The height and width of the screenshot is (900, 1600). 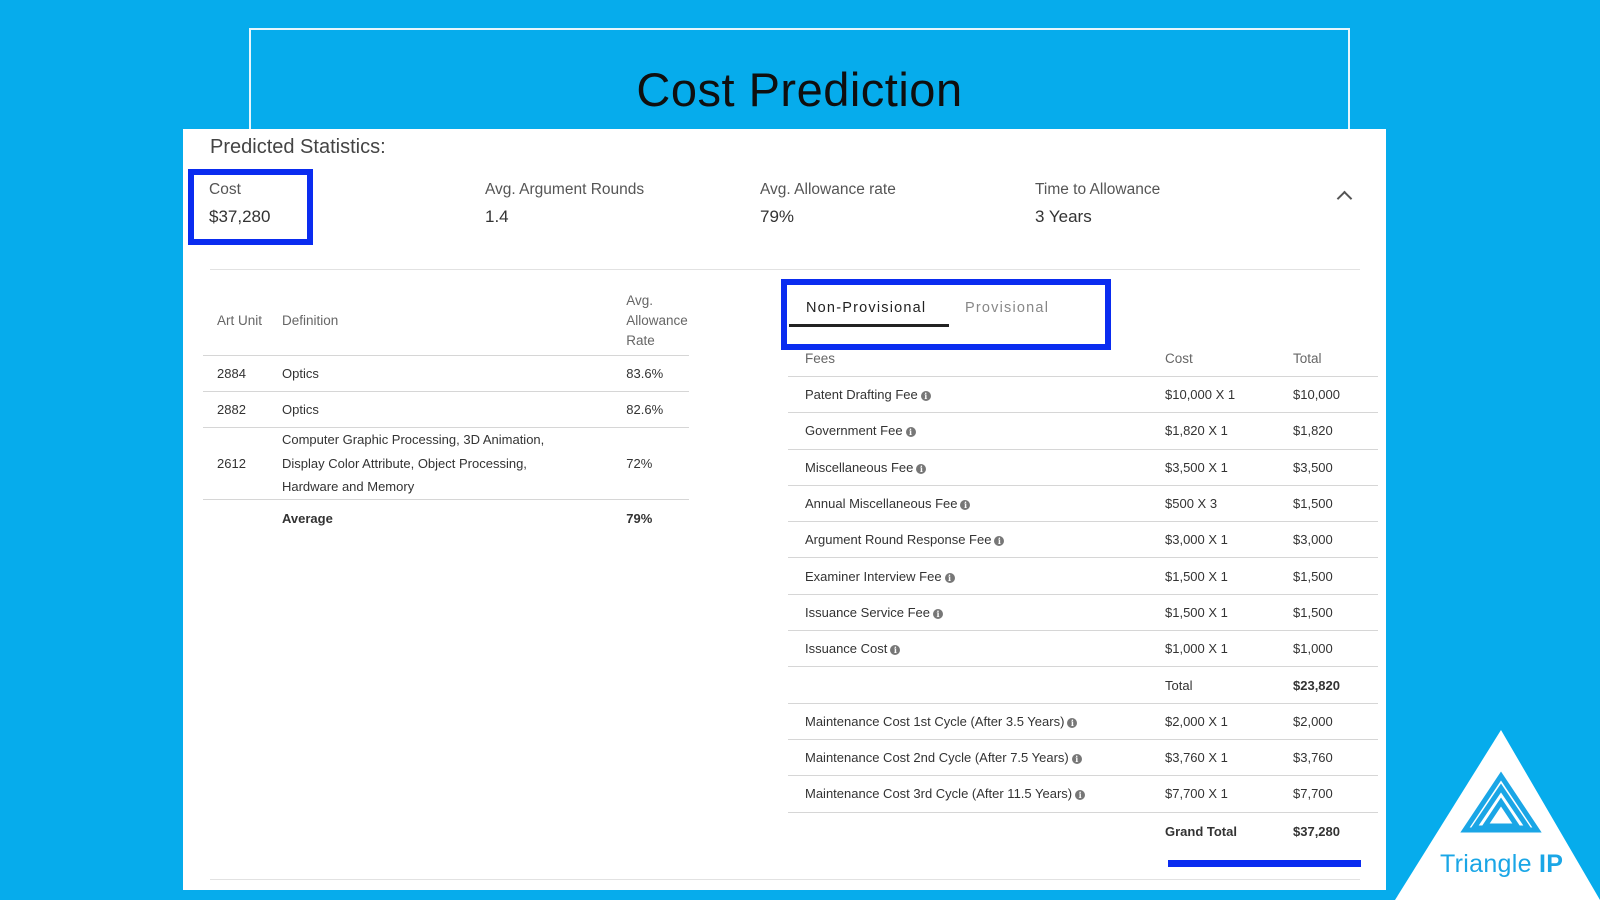 I want to click on collapse-chevron-up-icon, so click(x=1344, y=198).